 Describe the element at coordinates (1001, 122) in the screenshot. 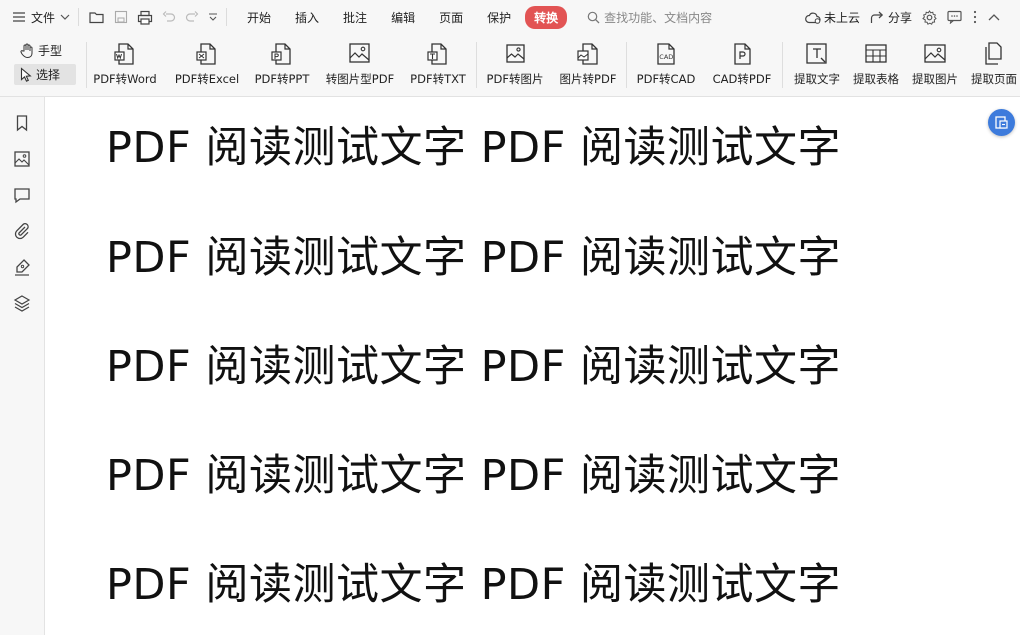

I see `floating-convert-button` at that location.